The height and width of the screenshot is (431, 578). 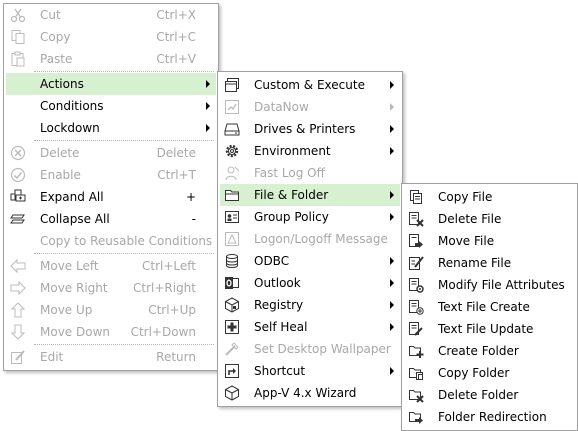 What do you see at coordinates (111, 84) in the screenshot?
I see `menu-item-actions: Actions` at bounding box center [111, 84].